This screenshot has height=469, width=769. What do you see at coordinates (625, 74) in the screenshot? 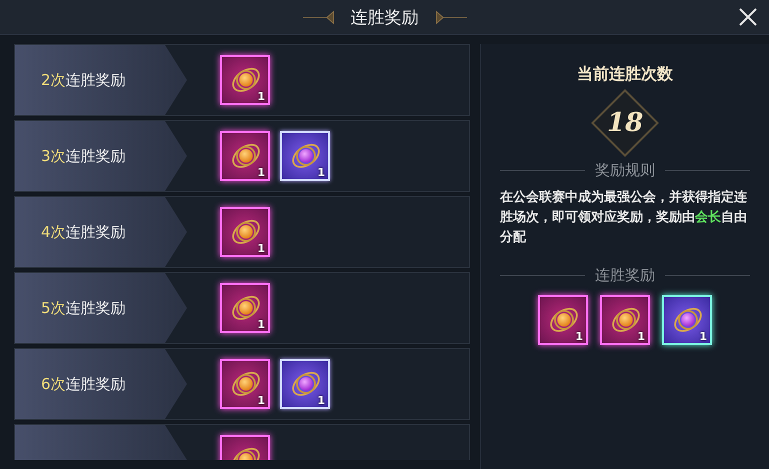
I see `streak-title: 当前连胜次数` at bounding box center [625, 74].